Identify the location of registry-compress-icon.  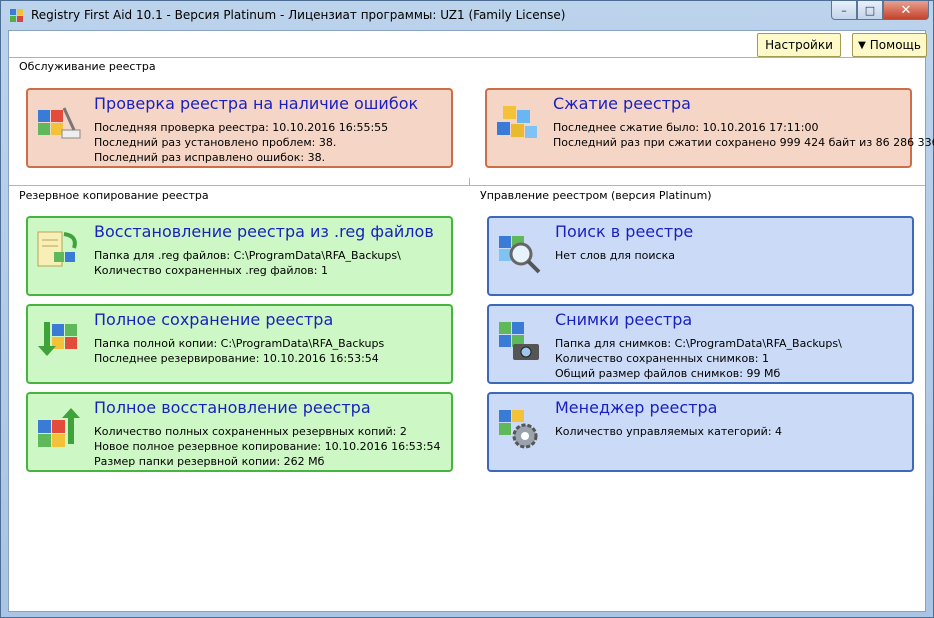
(517, 122).